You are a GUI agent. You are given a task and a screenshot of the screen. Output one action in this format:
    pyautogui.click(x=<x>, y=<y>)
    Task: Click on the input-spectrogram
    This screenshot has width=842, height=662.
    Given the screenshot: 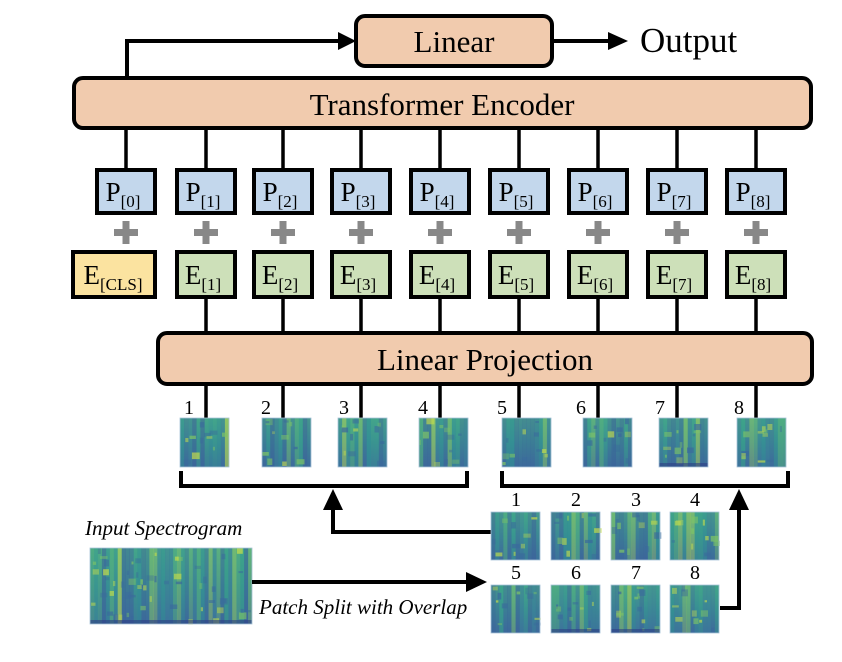 What is the action you would take?
    pyautogui.click(x=171, y=586)
    